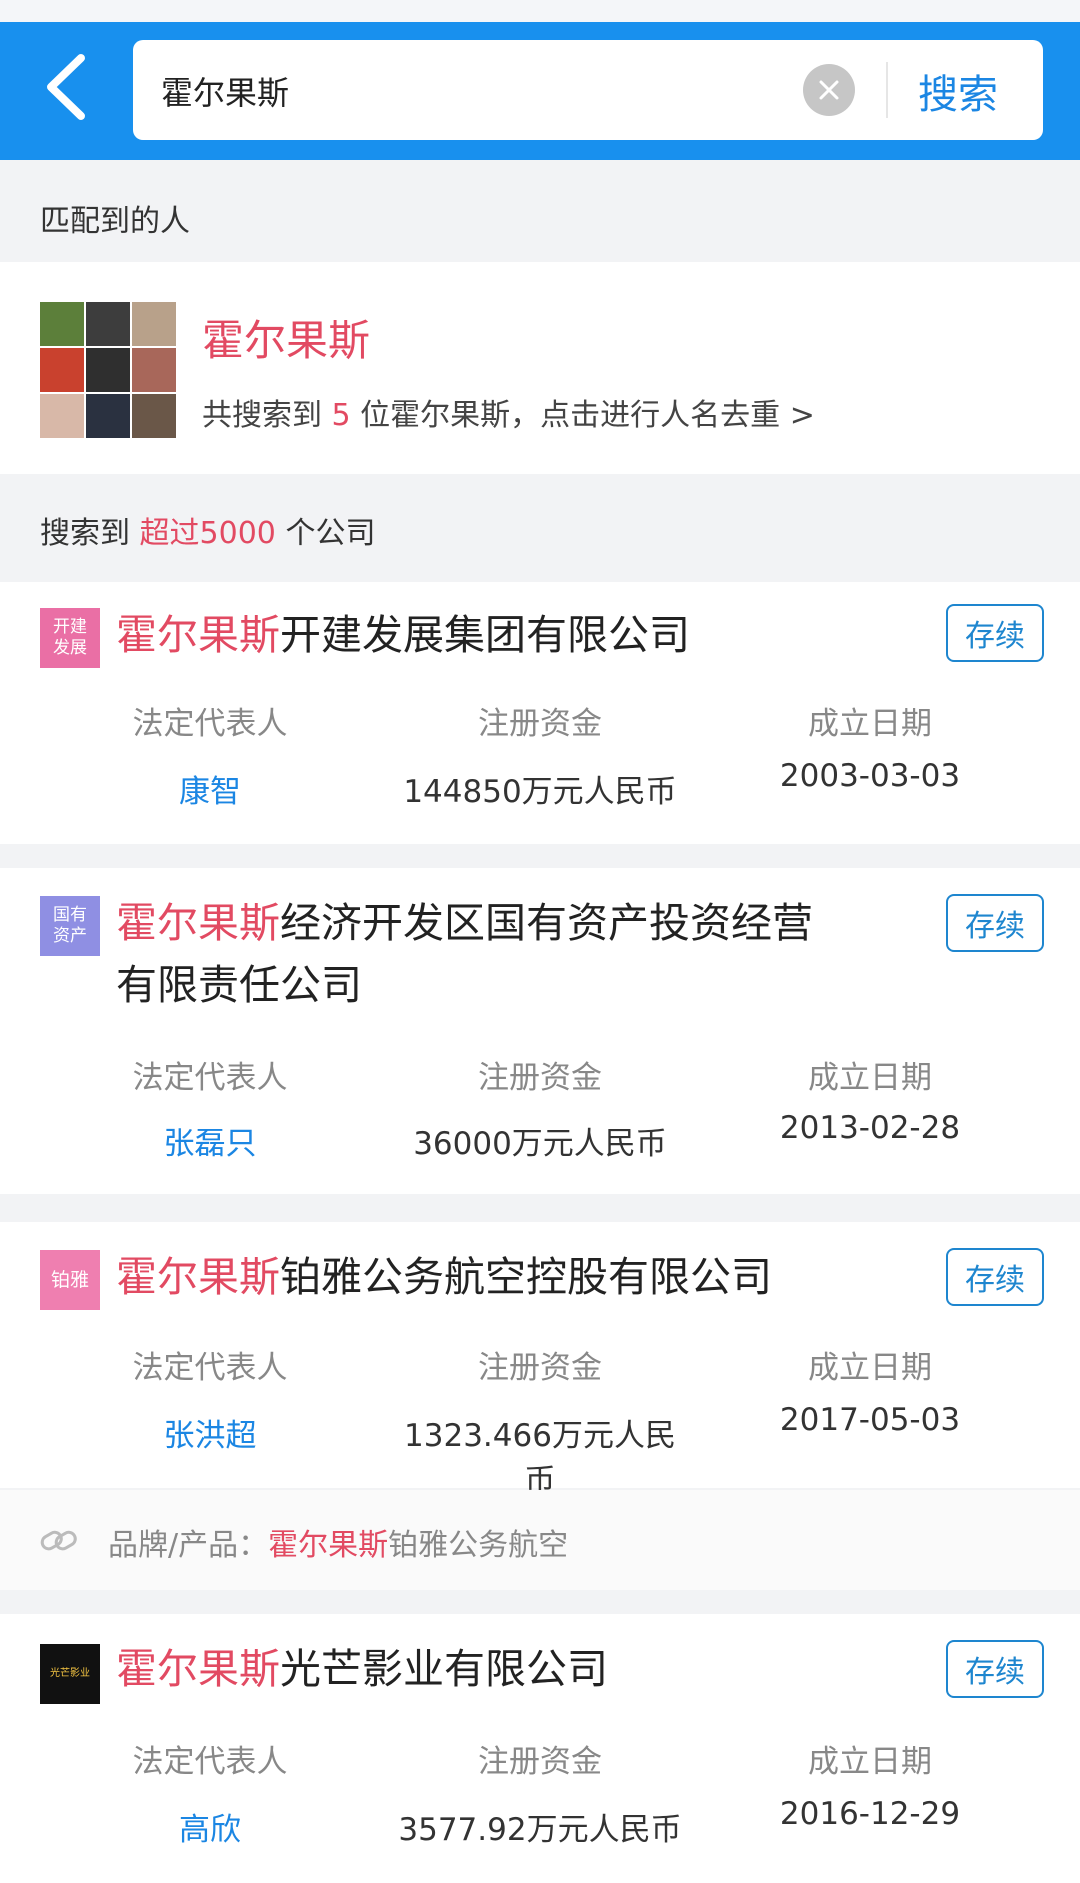  What do you see at coordinates (444, 1669) in the screenshot?
I see `company-name-rest: 光芒影业有限公司` at bounding box center [444, 1669].